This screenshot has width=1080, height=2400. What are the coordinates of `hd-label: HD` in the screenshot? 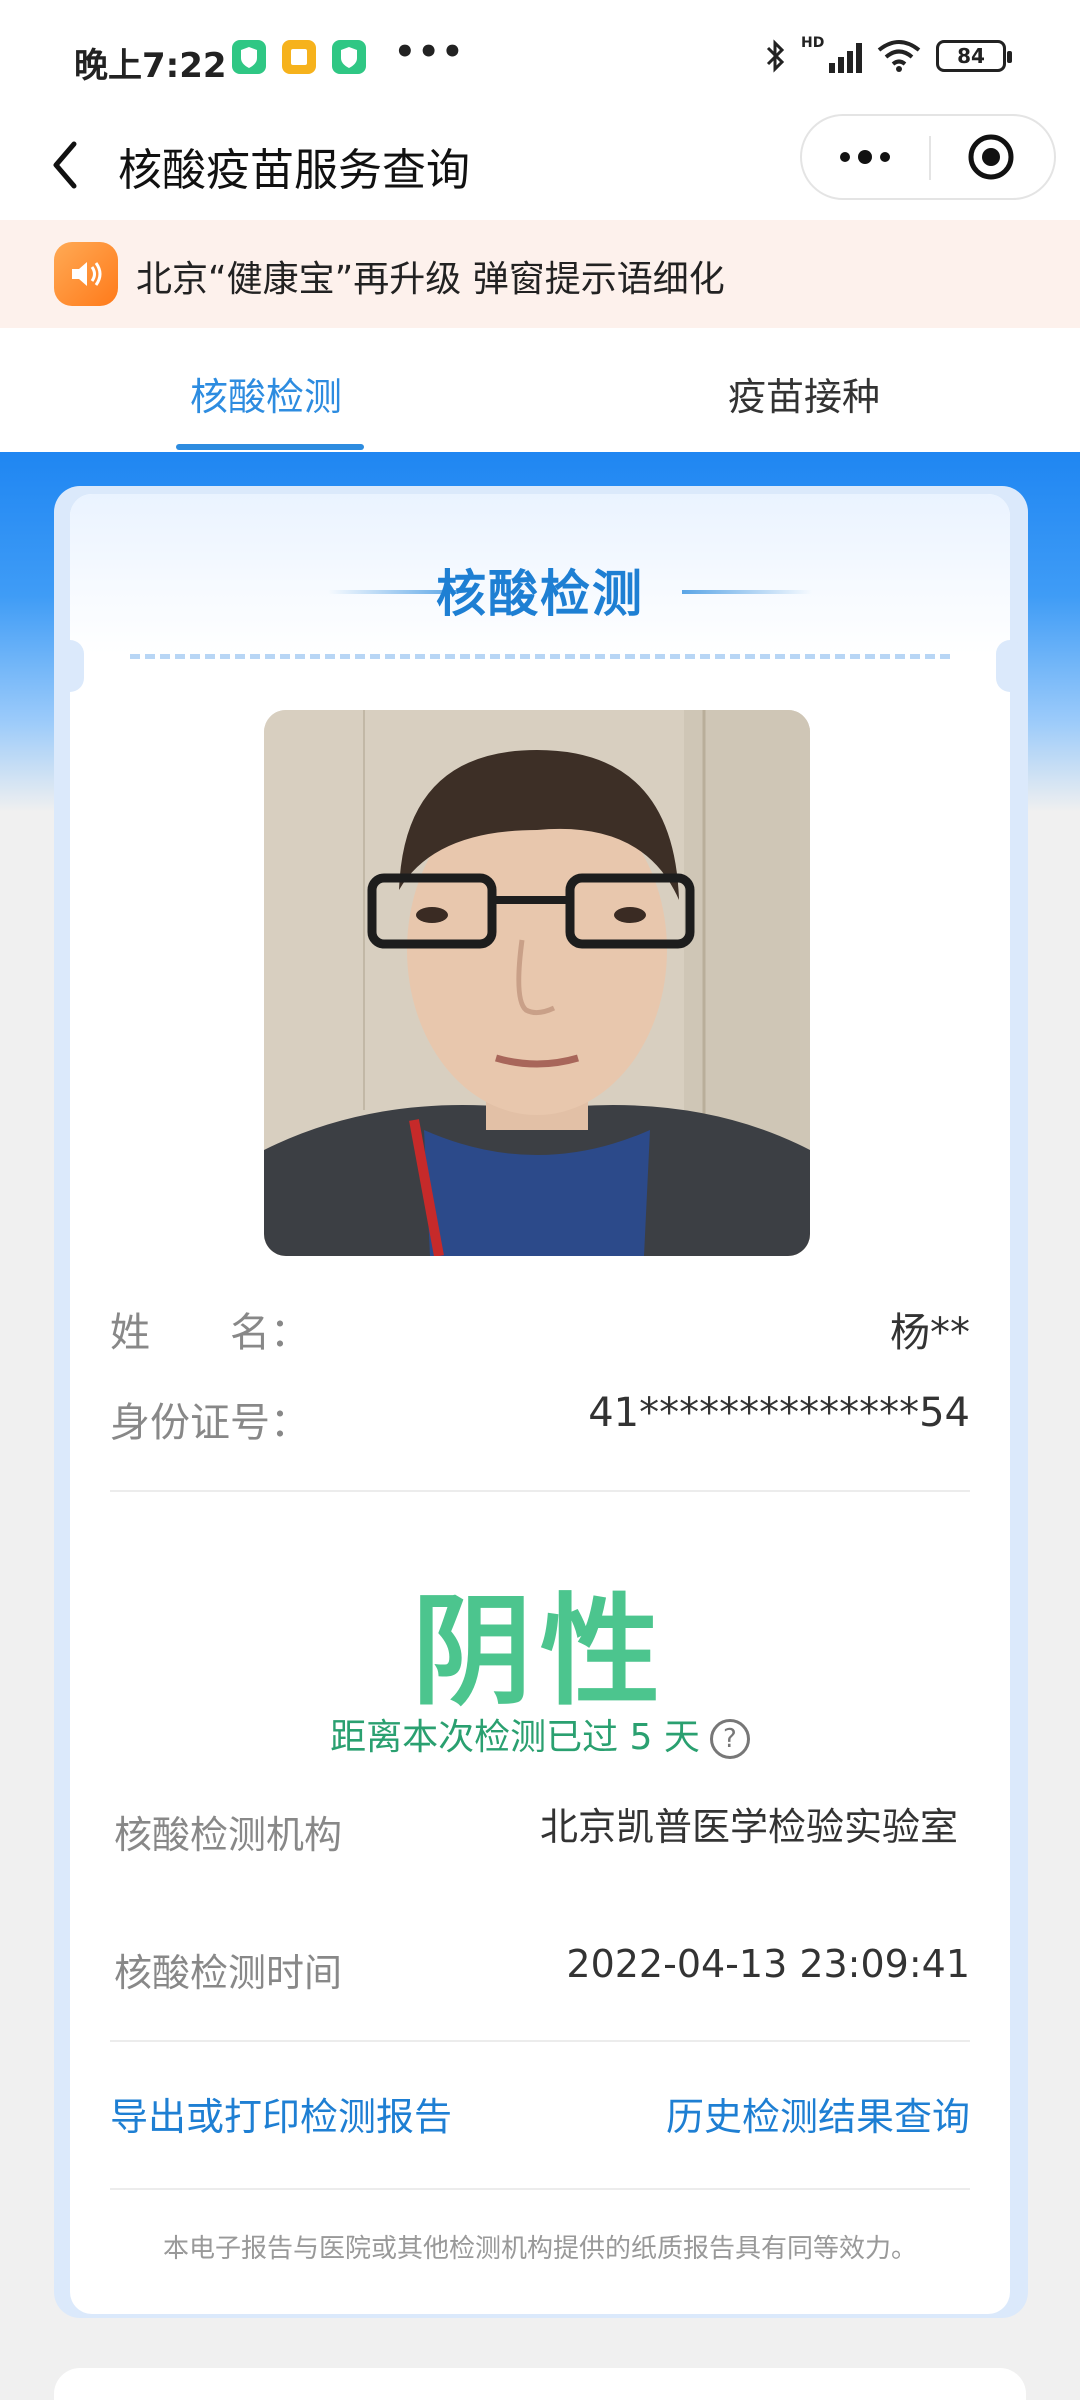 It's located at (813, 43).